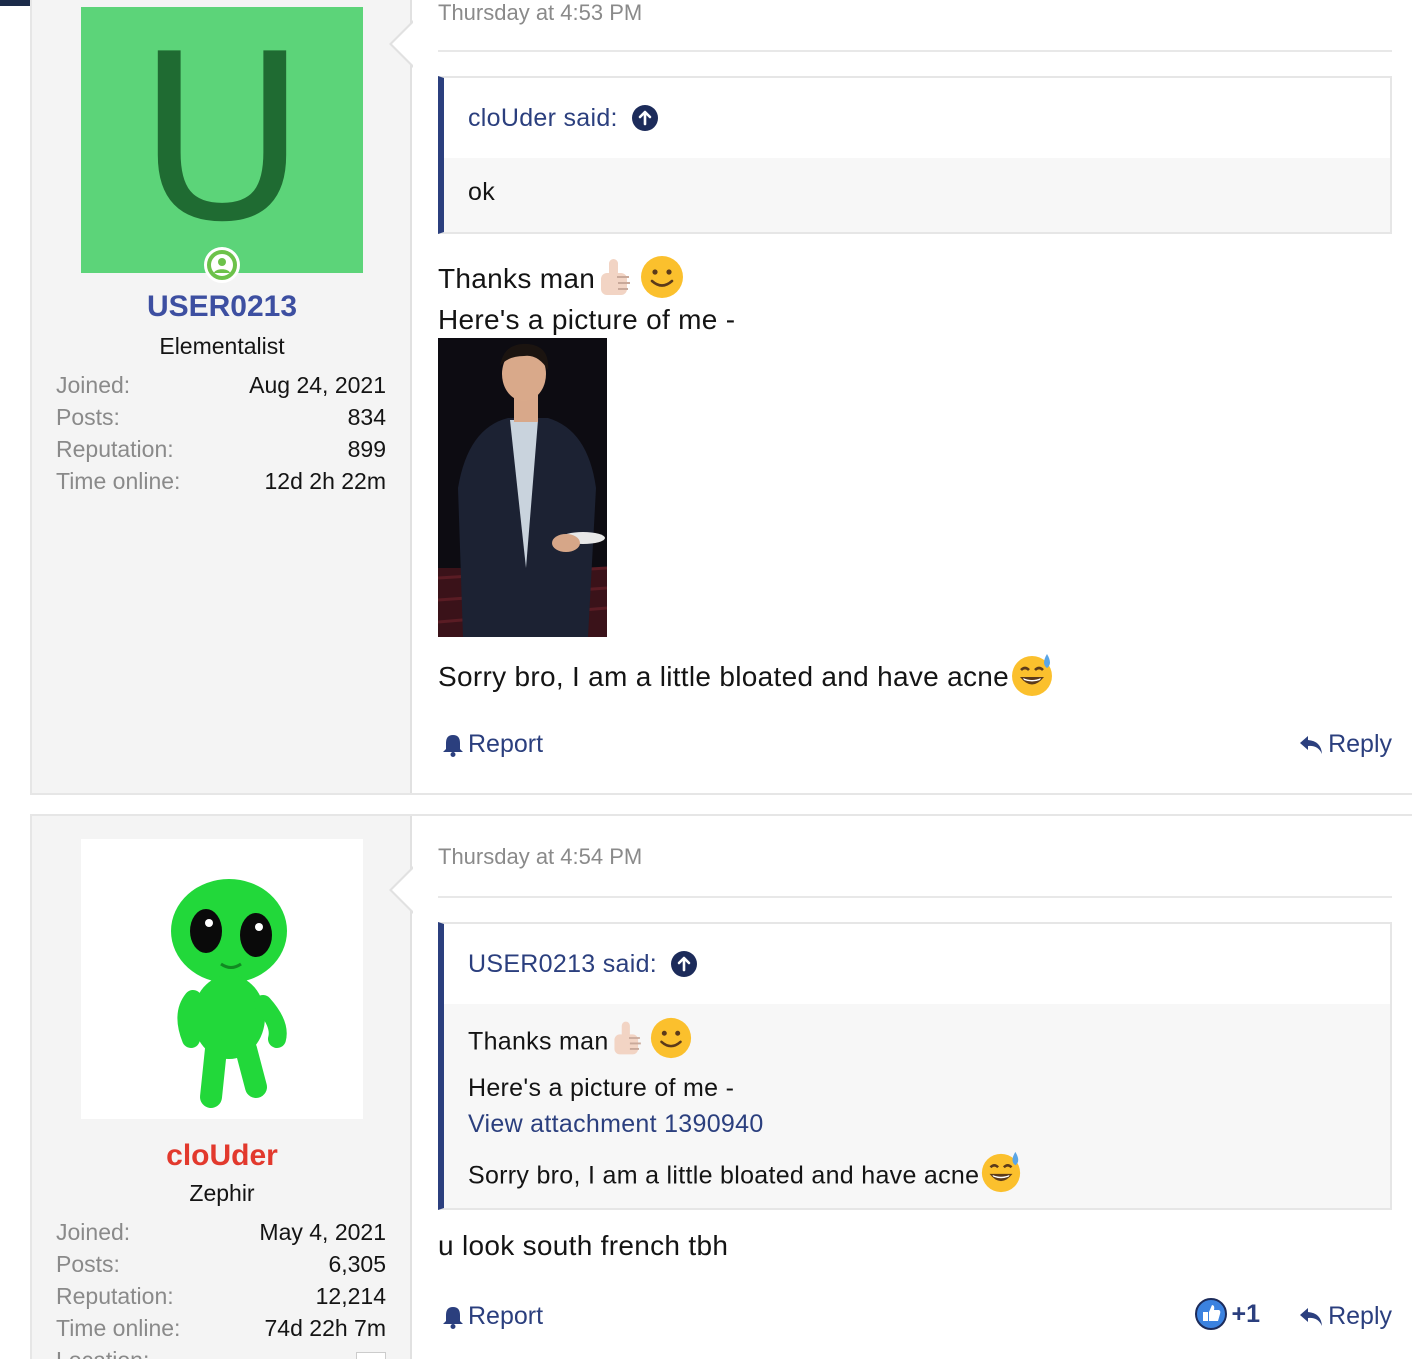  Describe the element at coordinates (538, 1041) in the screenshot. I see `quote-line-text: Thanks man` at that location.